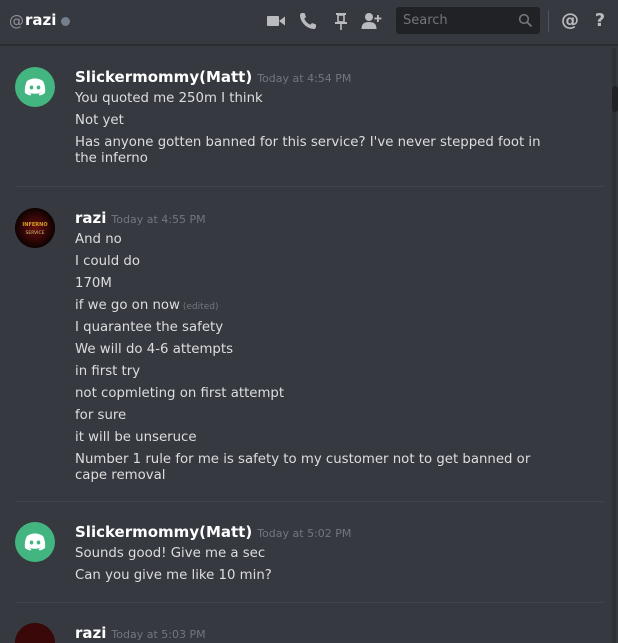 Image resolution: width=618 pixels, height=643 pixels. What do you see at coordinates (35, 233) in the screenshot?
I see `avatar-text-line: SERVICE` at bounding box center [35, 233].